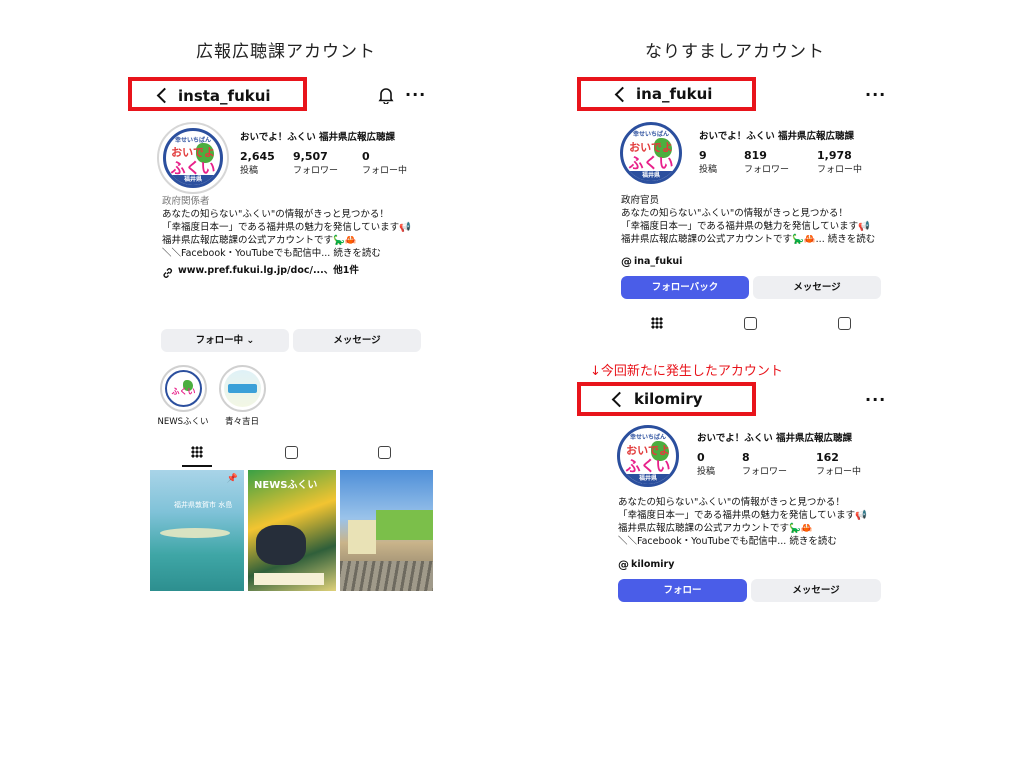  What do you see at coordinates (386, 97) in the screenshot?
I see `bell-icon` at bounding box center [386, 97].